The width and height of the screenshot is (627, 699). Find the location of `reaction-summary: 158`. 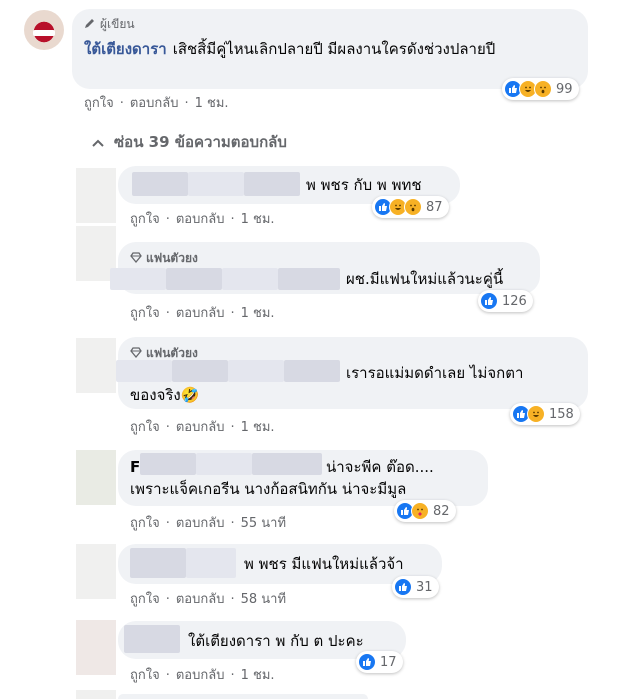

reaction-summary: 158 is located at coordinates (545, 414).